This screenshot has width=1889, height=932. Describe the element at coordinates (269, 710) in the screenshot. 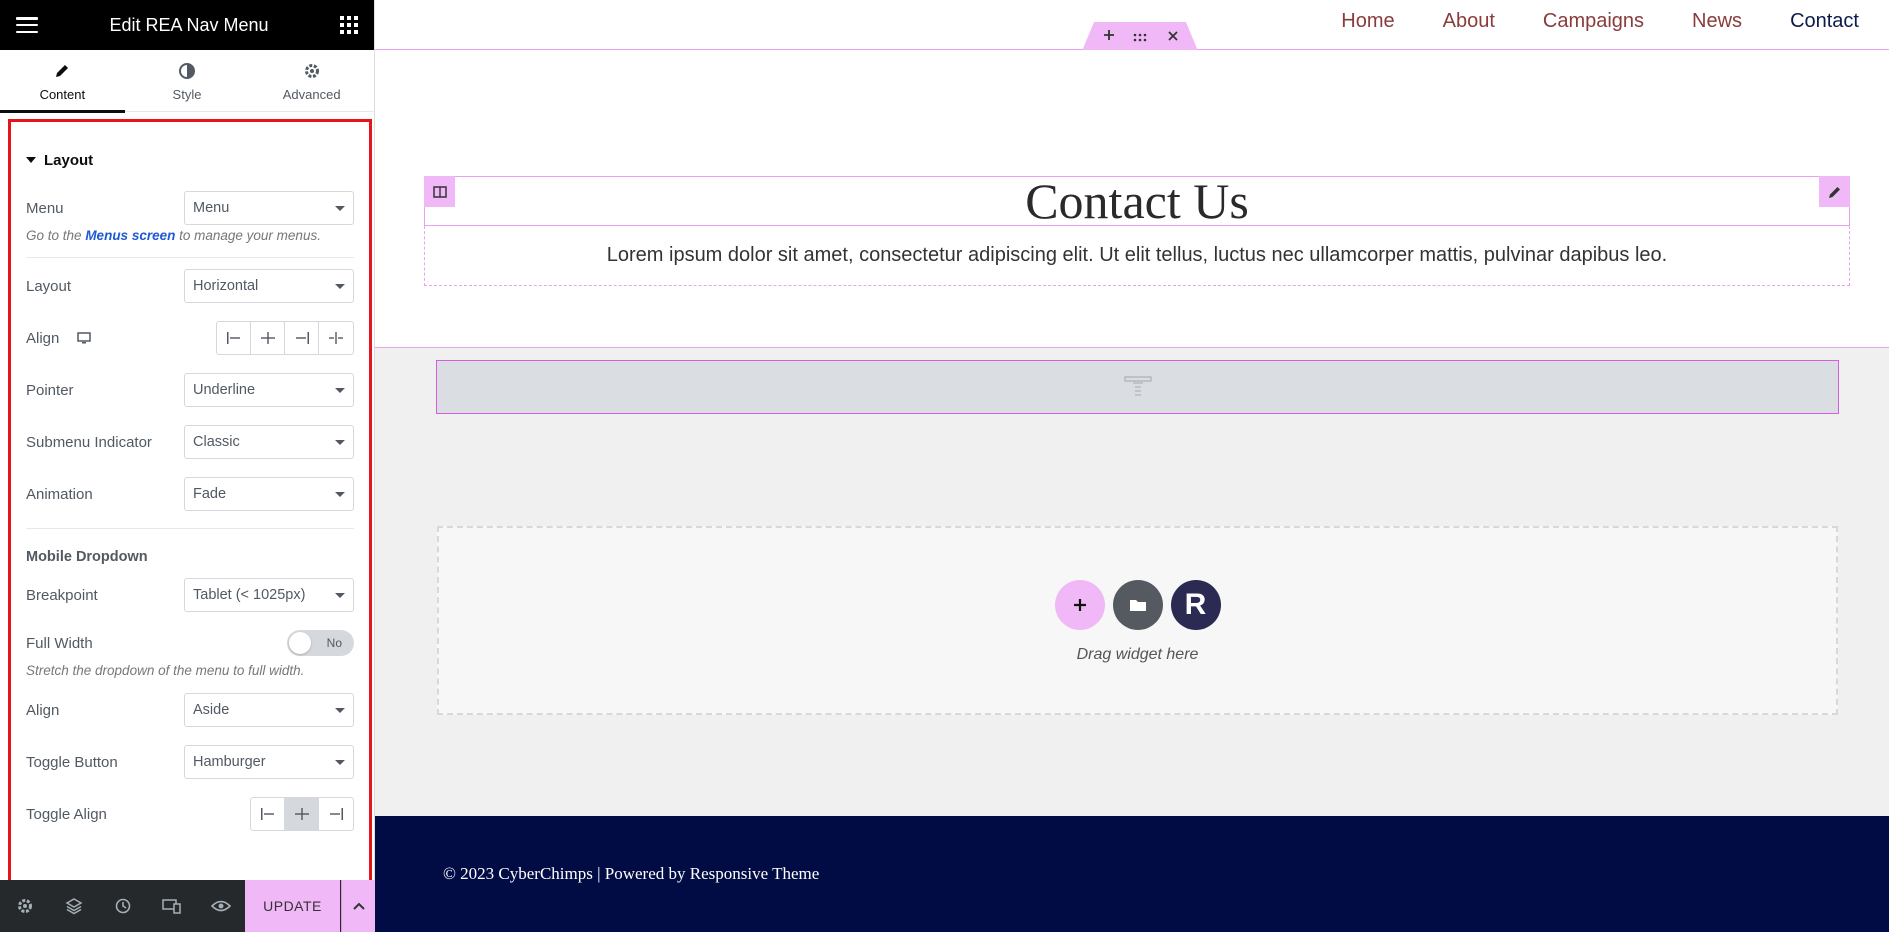

I see `dropdown-align-select: Aside` at that location.